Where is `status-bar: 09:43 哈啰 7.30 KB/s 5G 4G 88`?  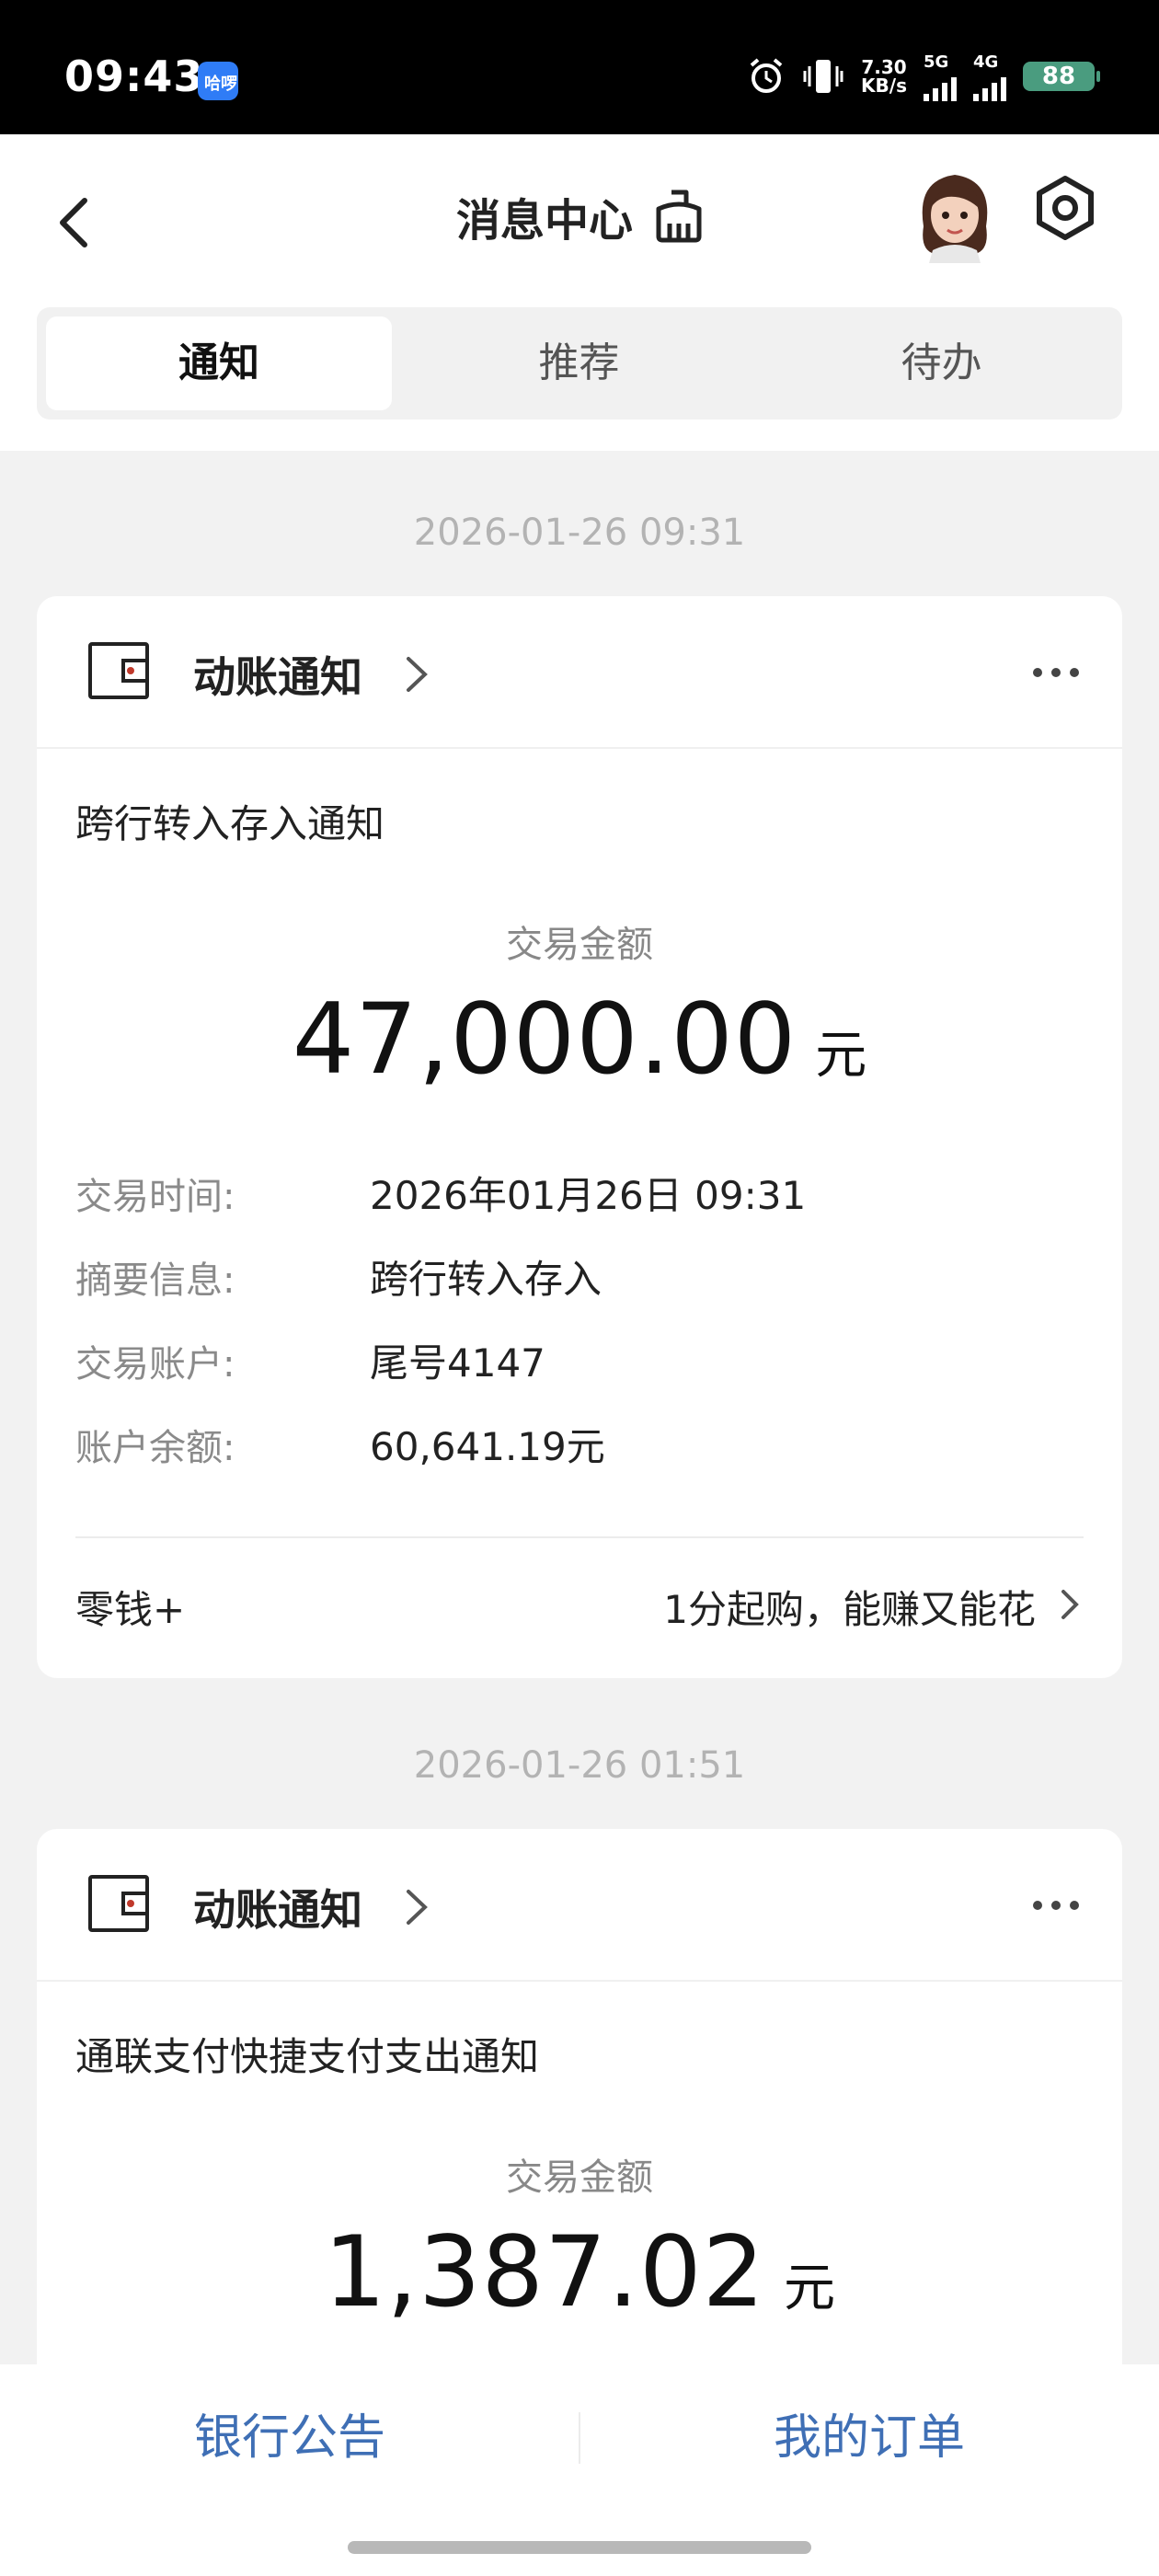
status-bar: 09:43 哈啰 7.30 KB/s 5G 4G 88 is located at coordinates (579, 67).